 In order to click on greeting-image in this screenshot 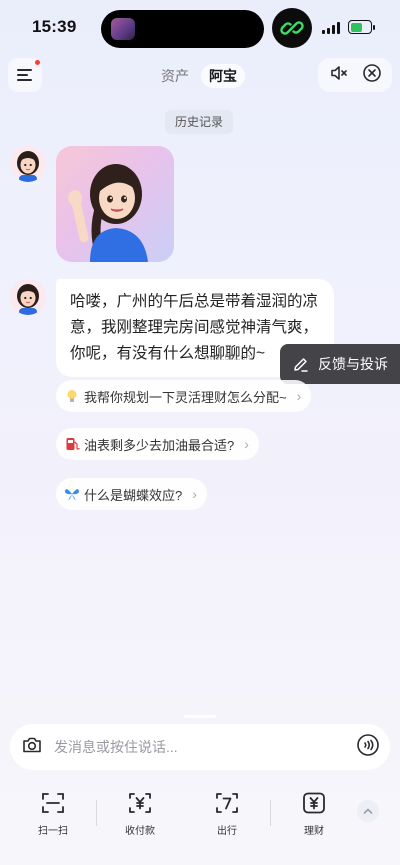, I will do `click(115, 204)`.